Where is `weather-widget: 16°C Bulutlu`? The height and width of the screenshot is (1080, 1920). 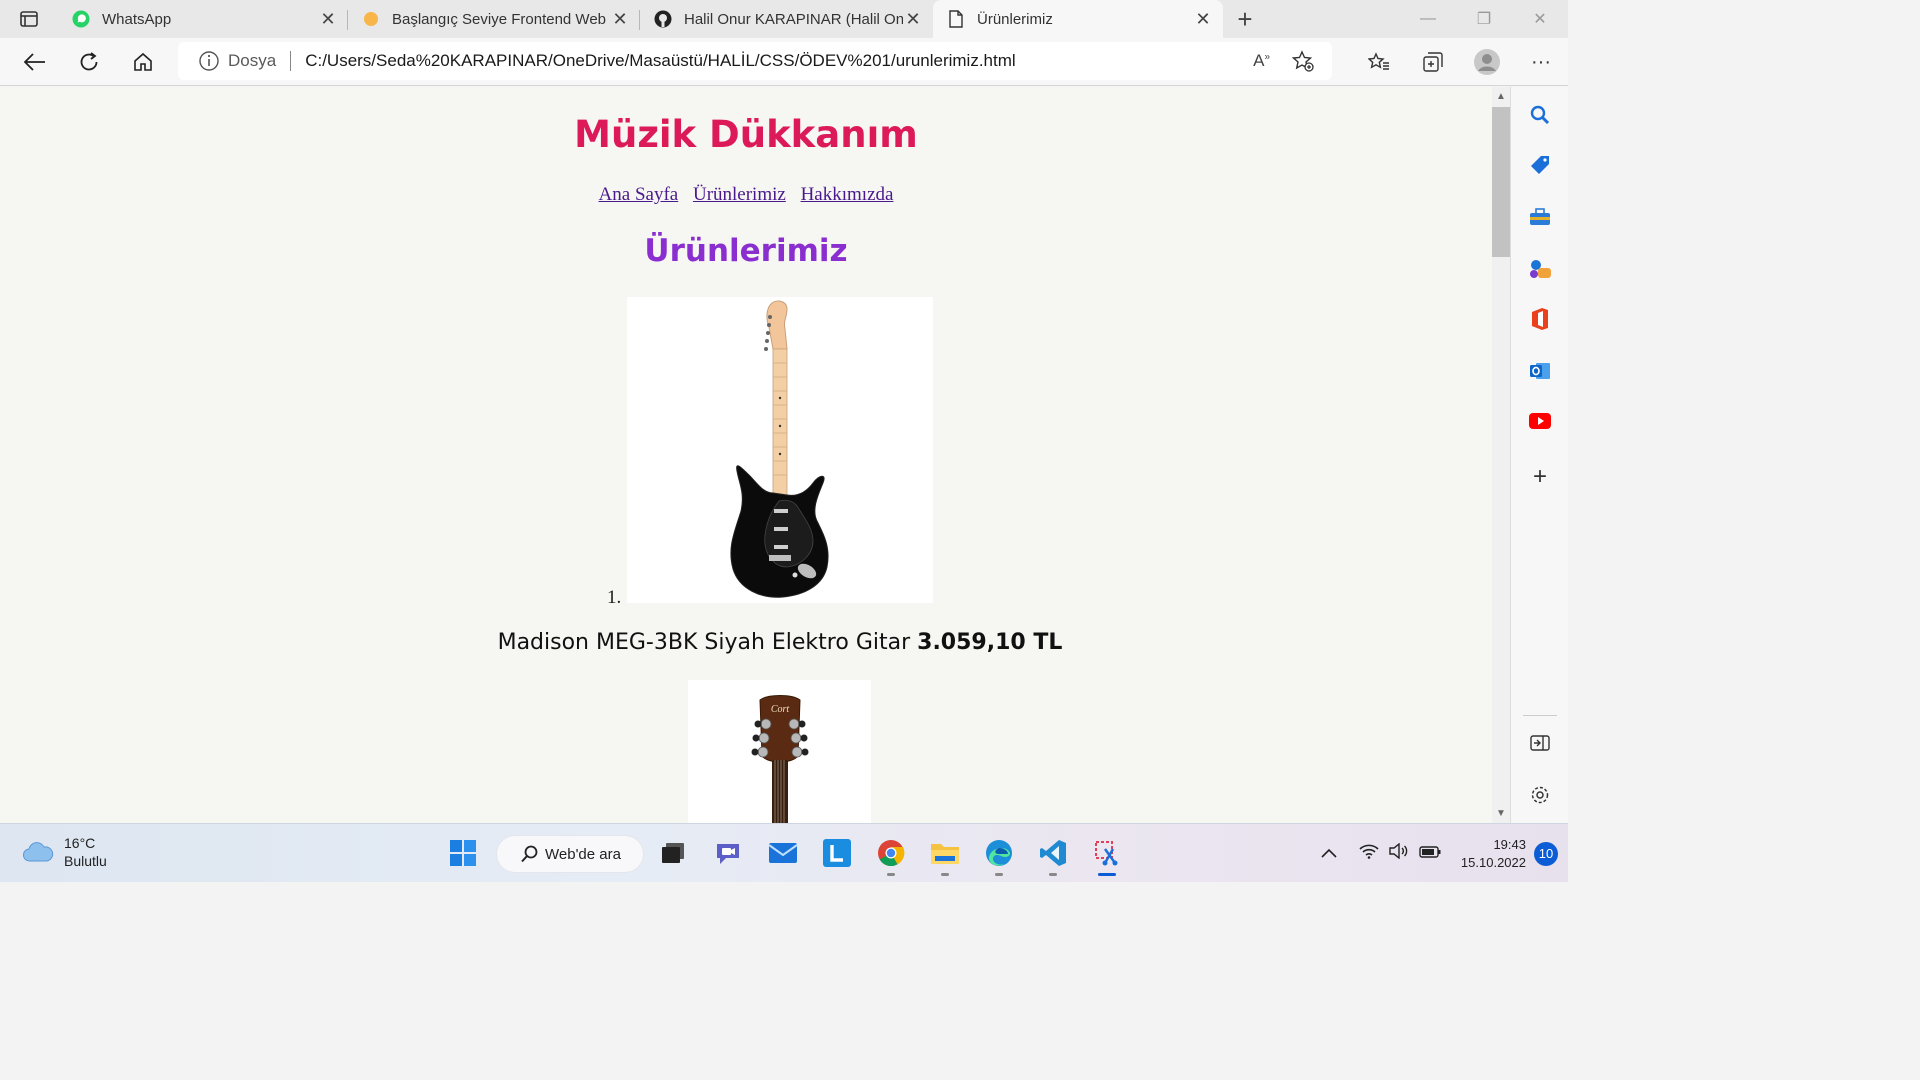 weather-widget: 16°C Bulutlu is located at coordinates (64, 852).